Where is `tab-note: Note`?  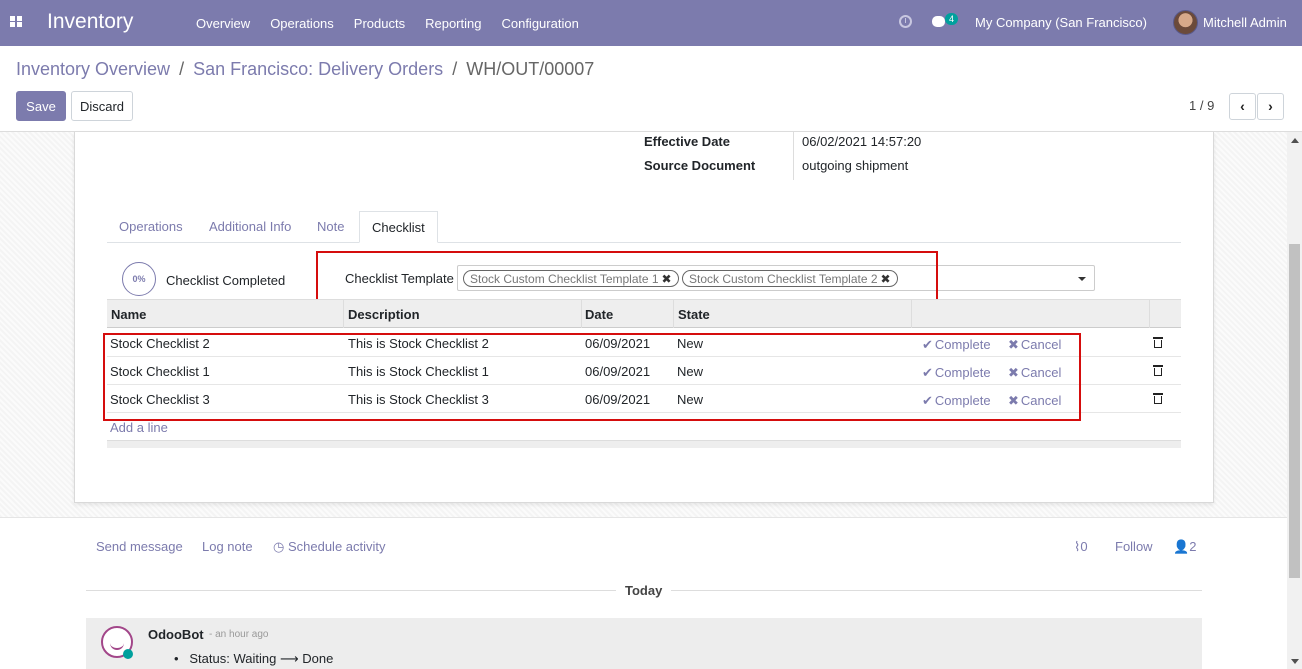
tab-note: Note is located at coordinates (330, 227).